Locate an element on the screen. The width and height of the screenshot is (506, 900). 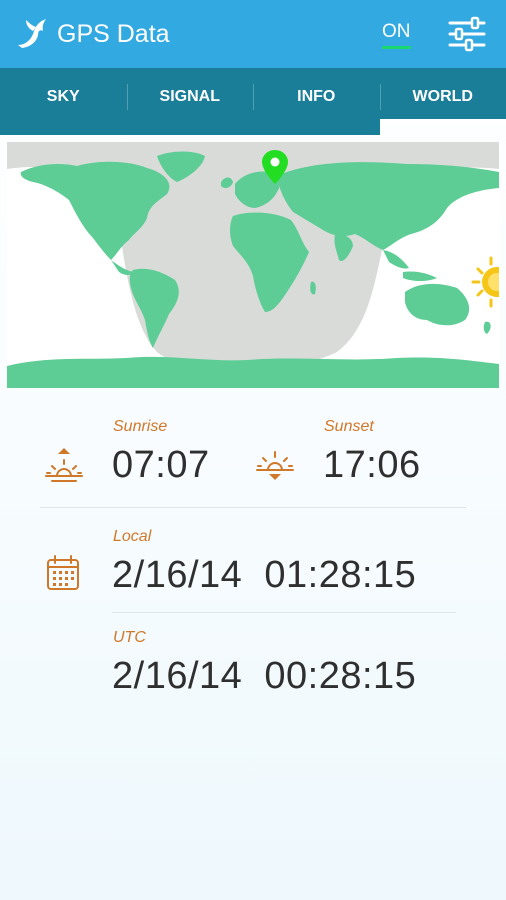
tab-bar-shadow is located at coordinates (190, 130).